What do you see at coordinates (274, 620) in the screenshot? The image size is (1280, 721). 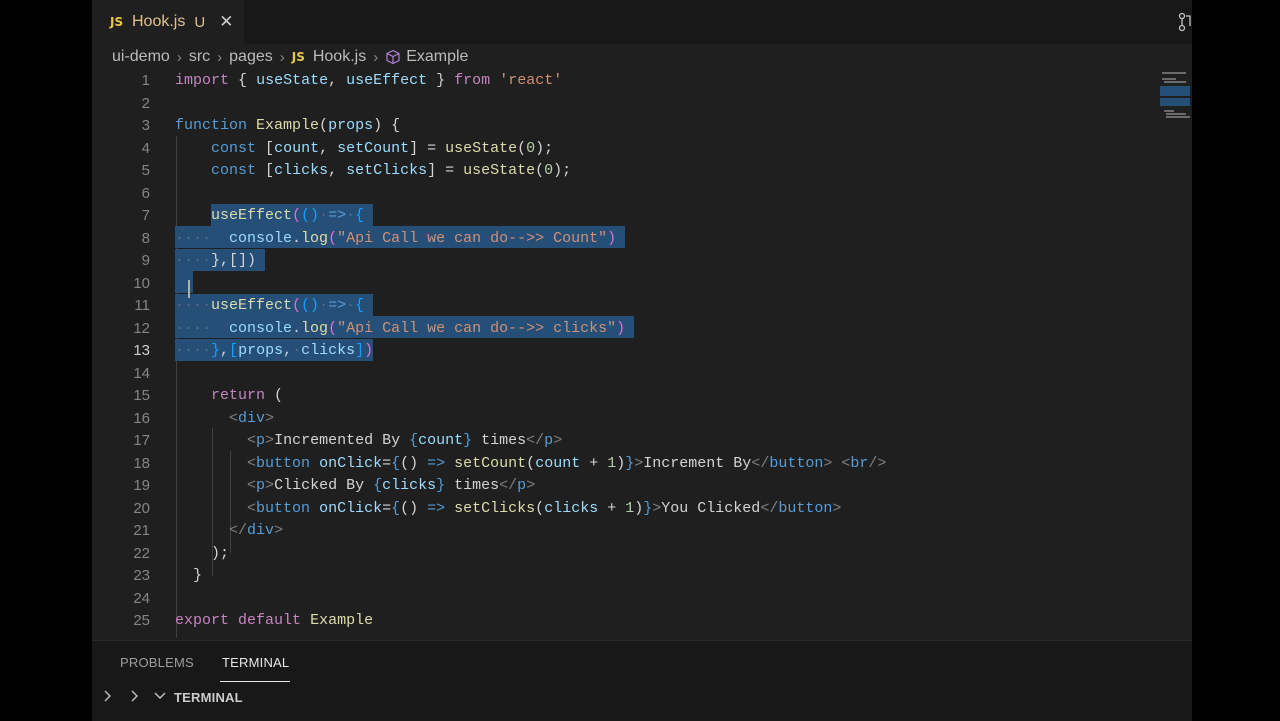 I see `code-text: export default Example` at bounding box center [274, 620].